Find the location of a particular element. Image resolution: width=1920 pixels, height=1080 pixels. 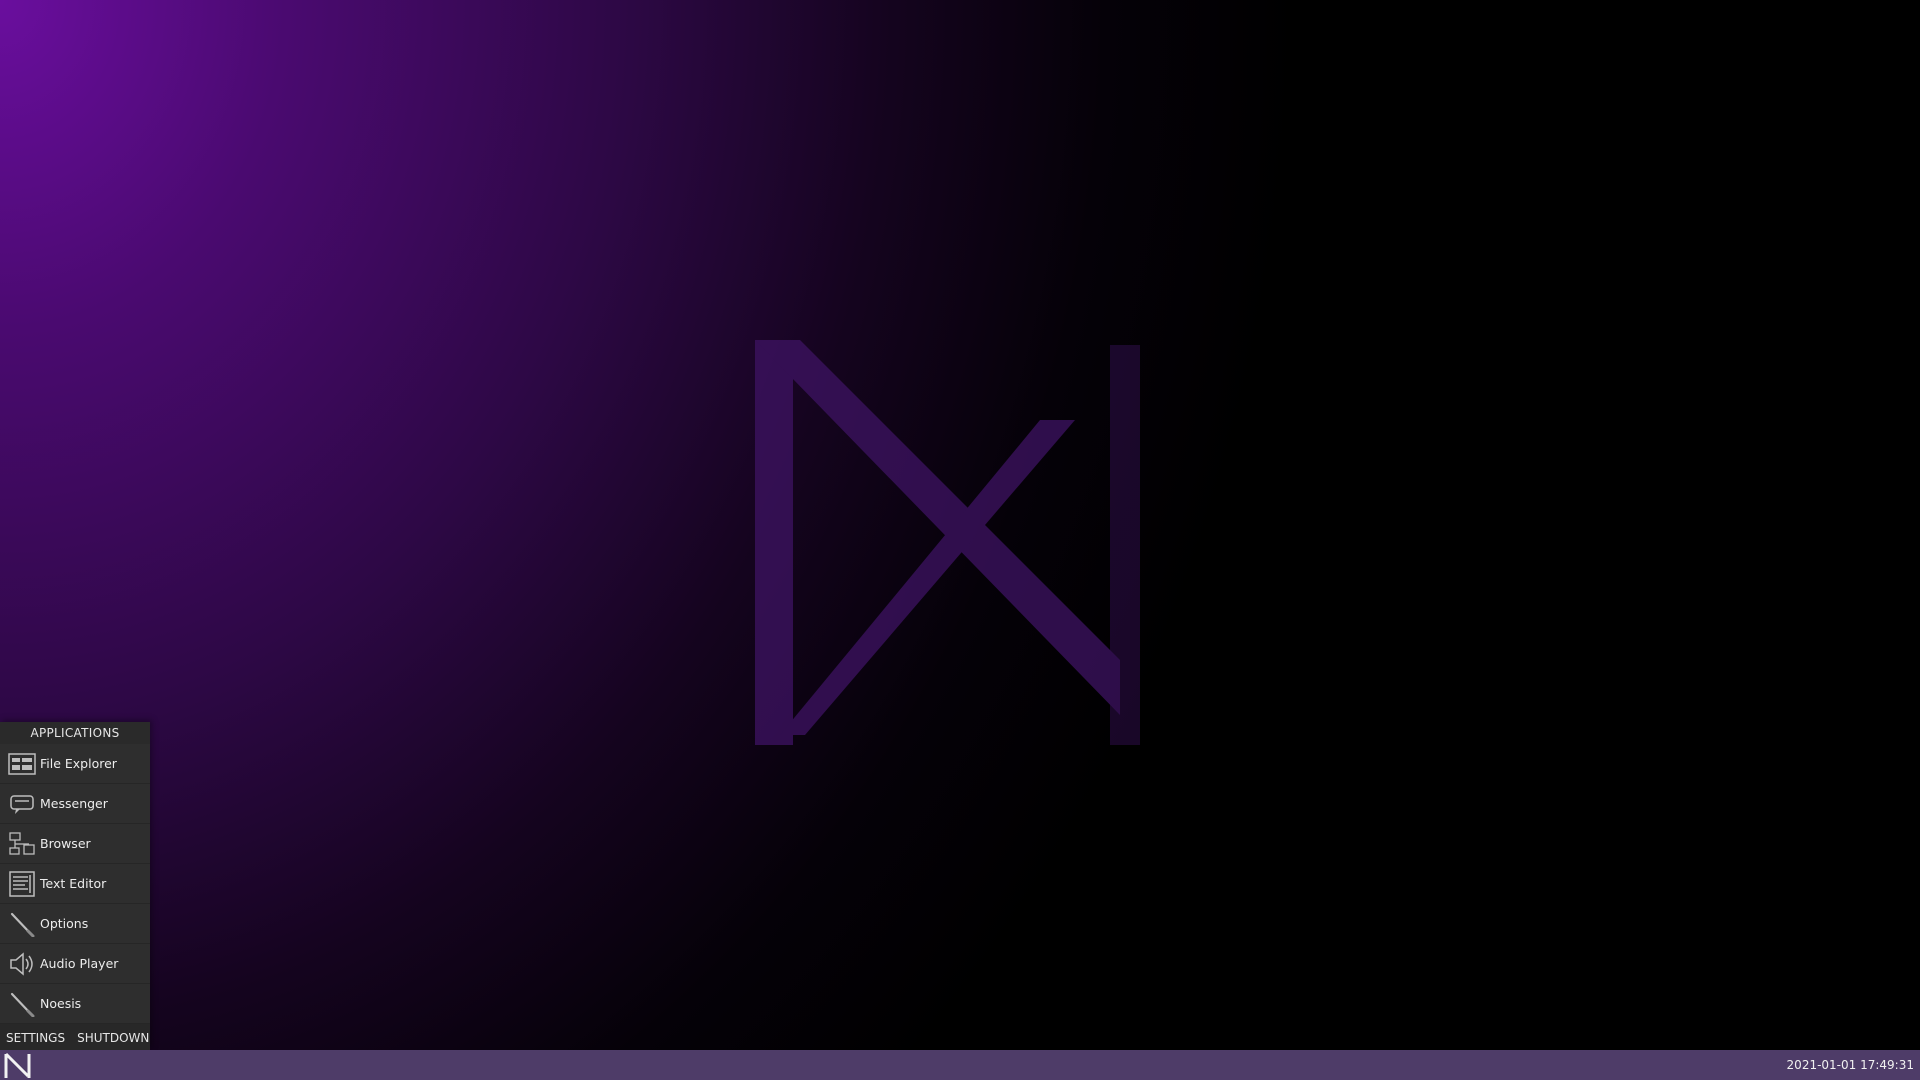

menu-footer: SETTINGS SHUTDOWN is located at coordinates (75, 1038).